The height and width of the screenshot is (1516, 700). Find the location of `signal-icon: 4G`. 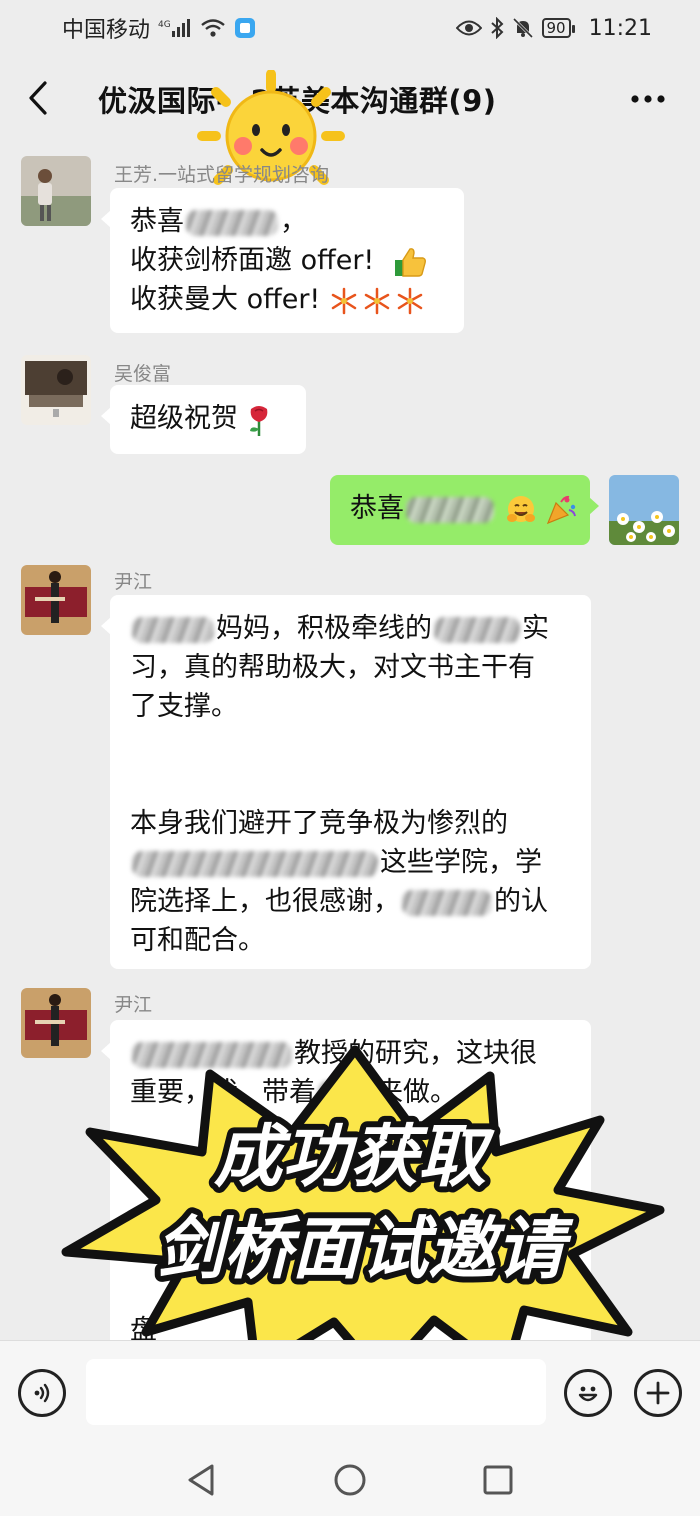

signal-icon: 4G is located at coordinates (175, 28).